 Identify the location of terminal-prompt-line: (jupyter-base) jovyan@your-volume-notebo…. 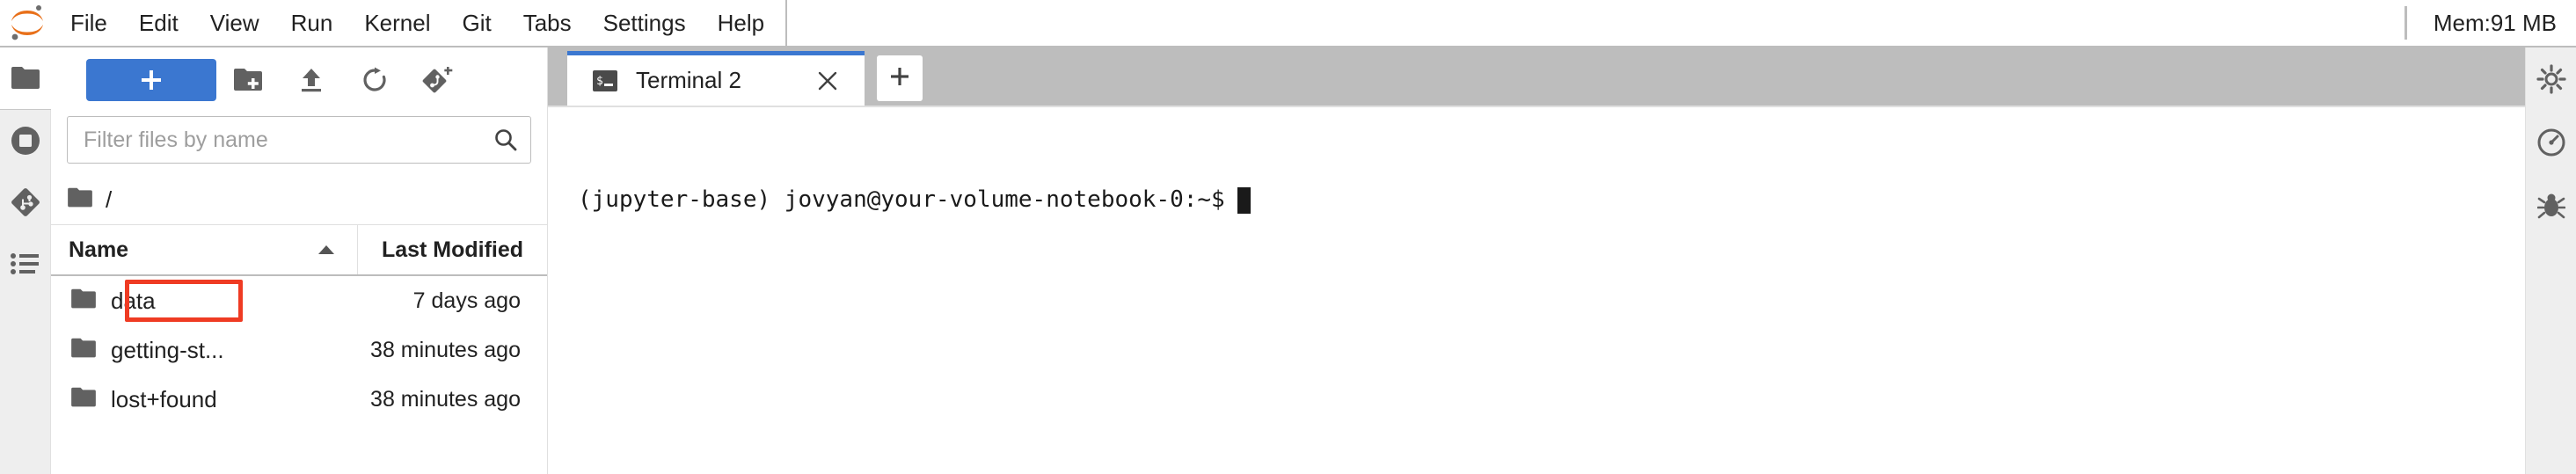
(1536, 200).